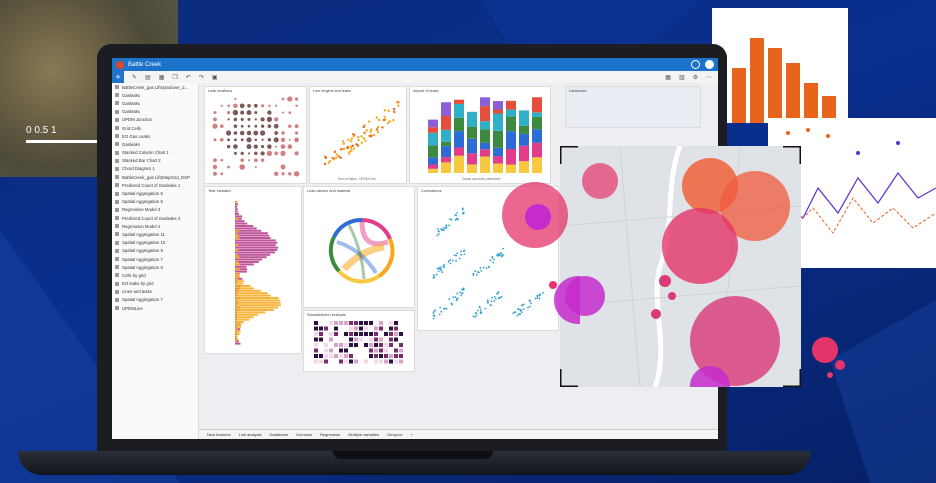 This screenshot has width=936, height=483. I want to click on page-tab: Domains, so click(304, 434).